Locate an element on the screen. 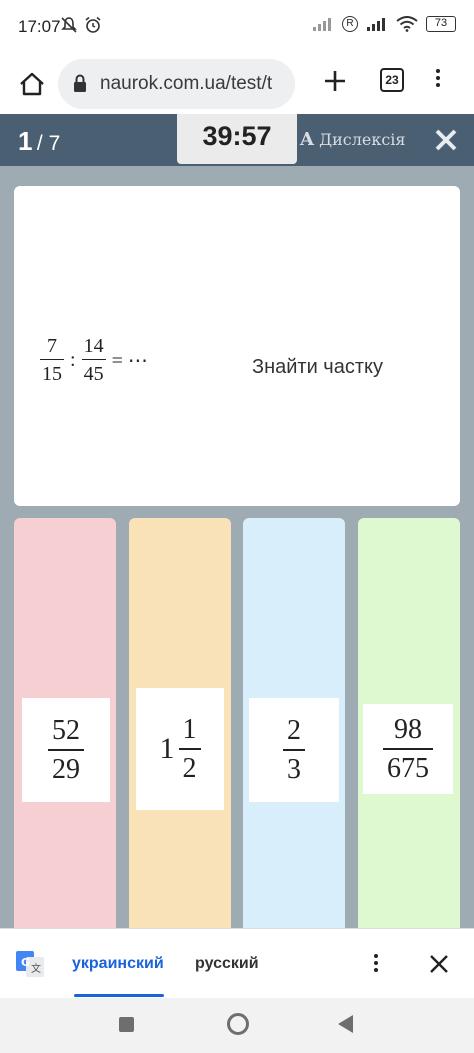 The width and height of the screenshot is (474, 1053). wifi-icon is located at coordinates (407, 24).